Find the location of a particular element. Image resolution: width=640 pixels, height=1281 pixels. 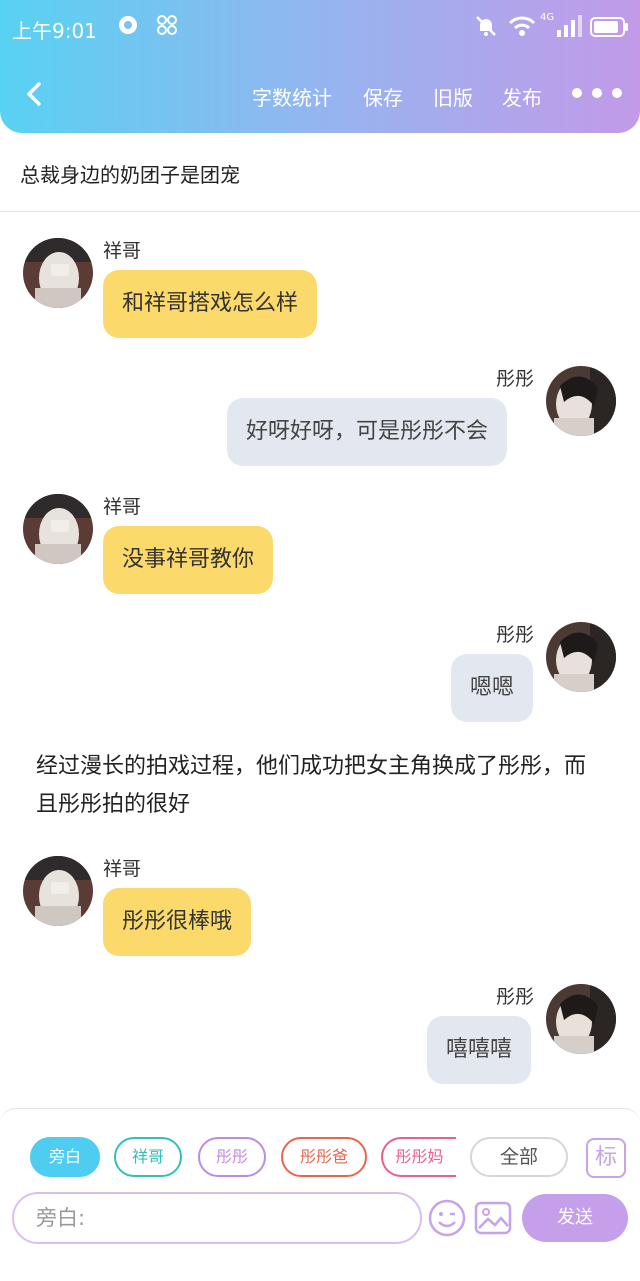

role-chip-mom: 彤彤妈 is located at coordinates (418, 1157).